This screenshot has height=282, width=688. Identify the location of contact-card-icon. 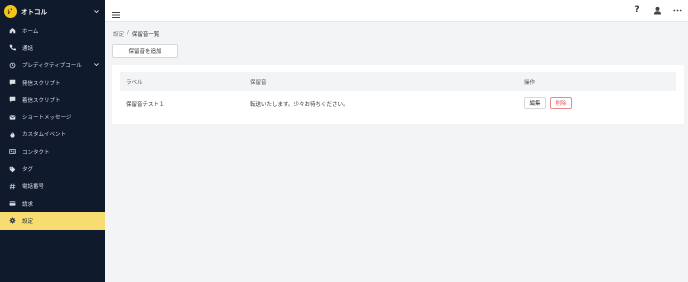
(12, 152).